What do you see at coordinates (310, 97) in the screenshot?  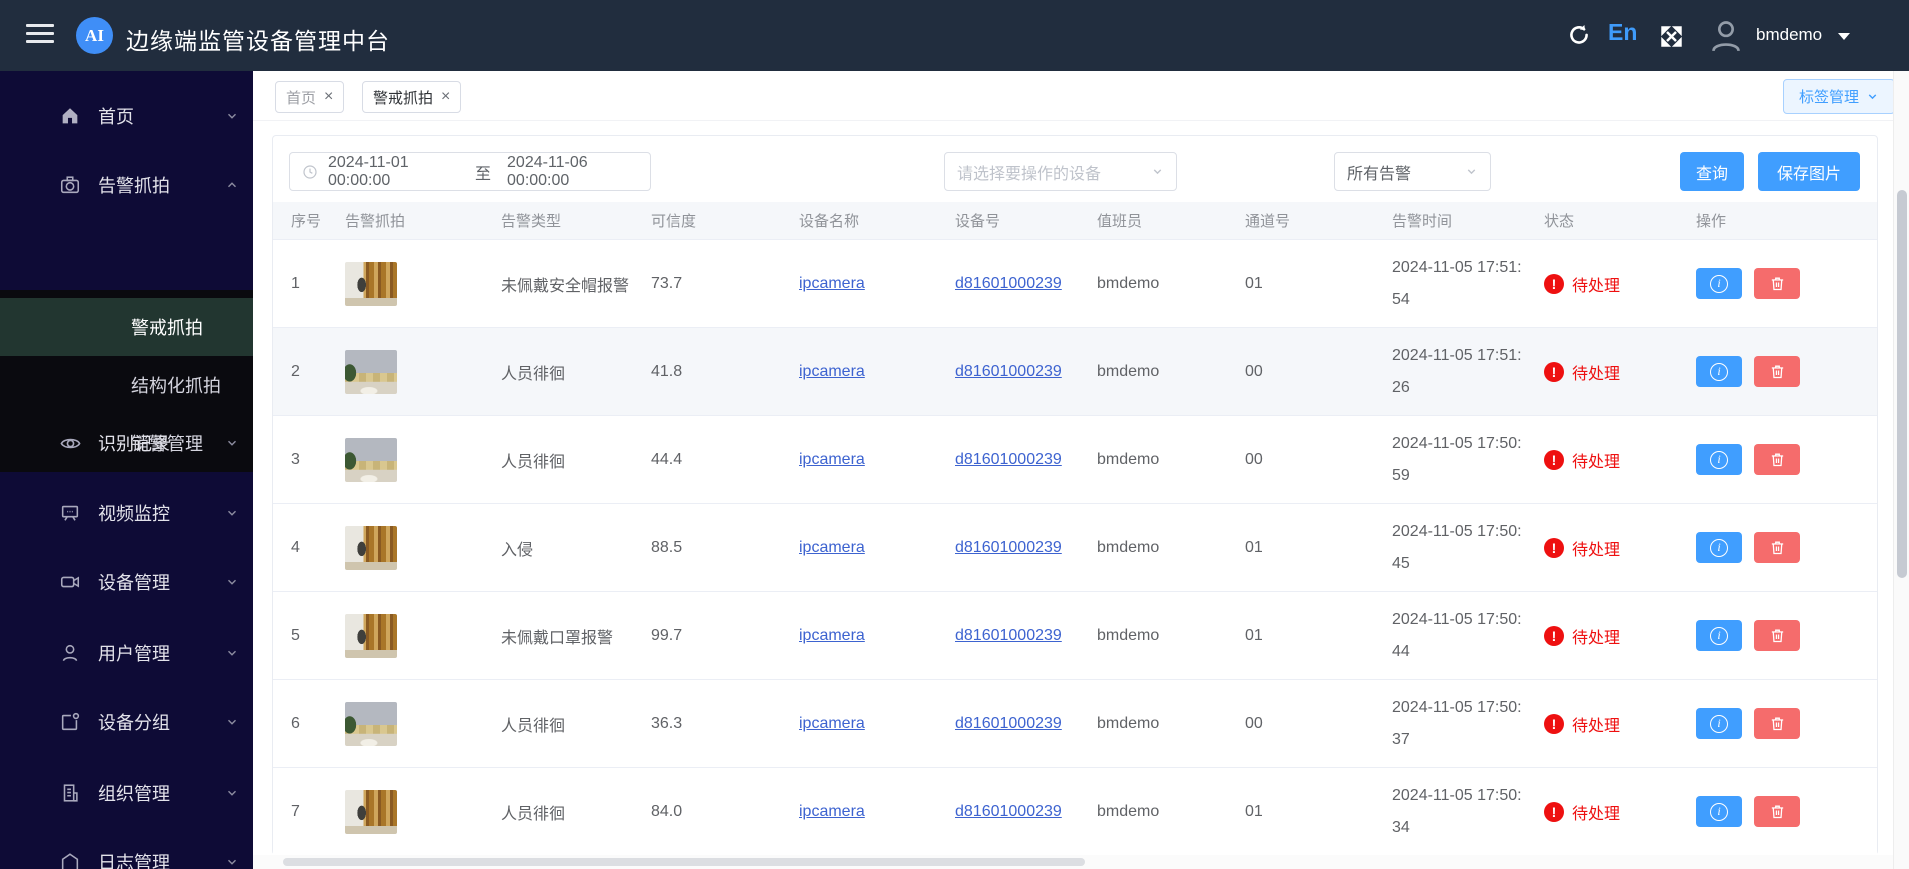 I see `tag-home: 首页 ×` at bounding box center [310, 97].